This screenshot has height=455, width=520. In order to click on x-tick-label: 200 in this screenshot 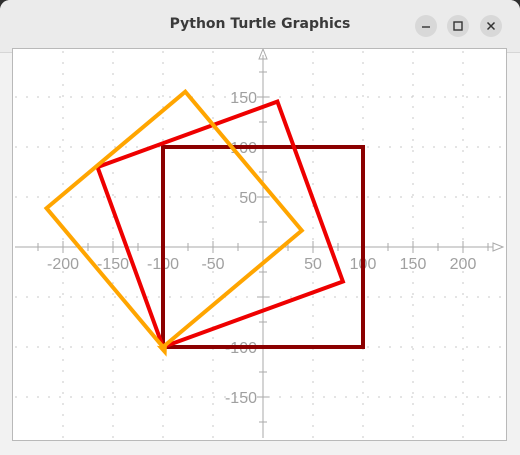, I will do `click(463, 264)`.